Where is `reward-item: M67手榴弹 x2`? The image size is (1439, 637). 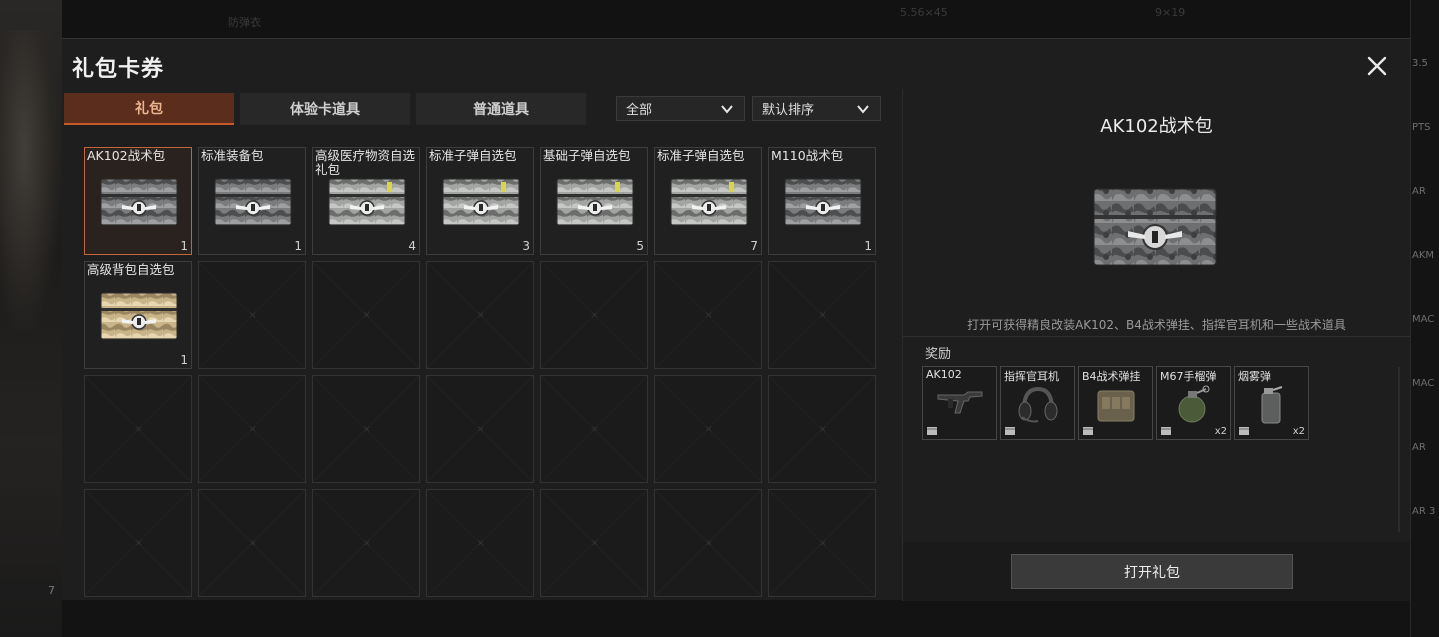 reward-item: M67手榴弹 x2 is located at coordinates (1193, 403).